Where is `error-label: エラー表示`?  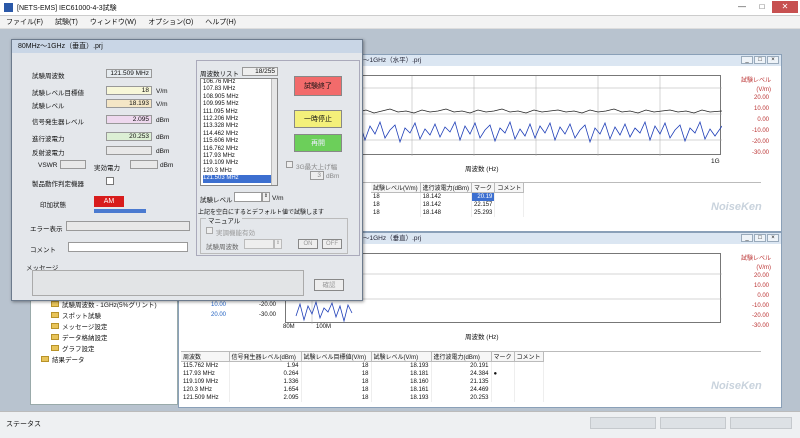
error-label: エラー表示 is located at coordinates (46, 229).